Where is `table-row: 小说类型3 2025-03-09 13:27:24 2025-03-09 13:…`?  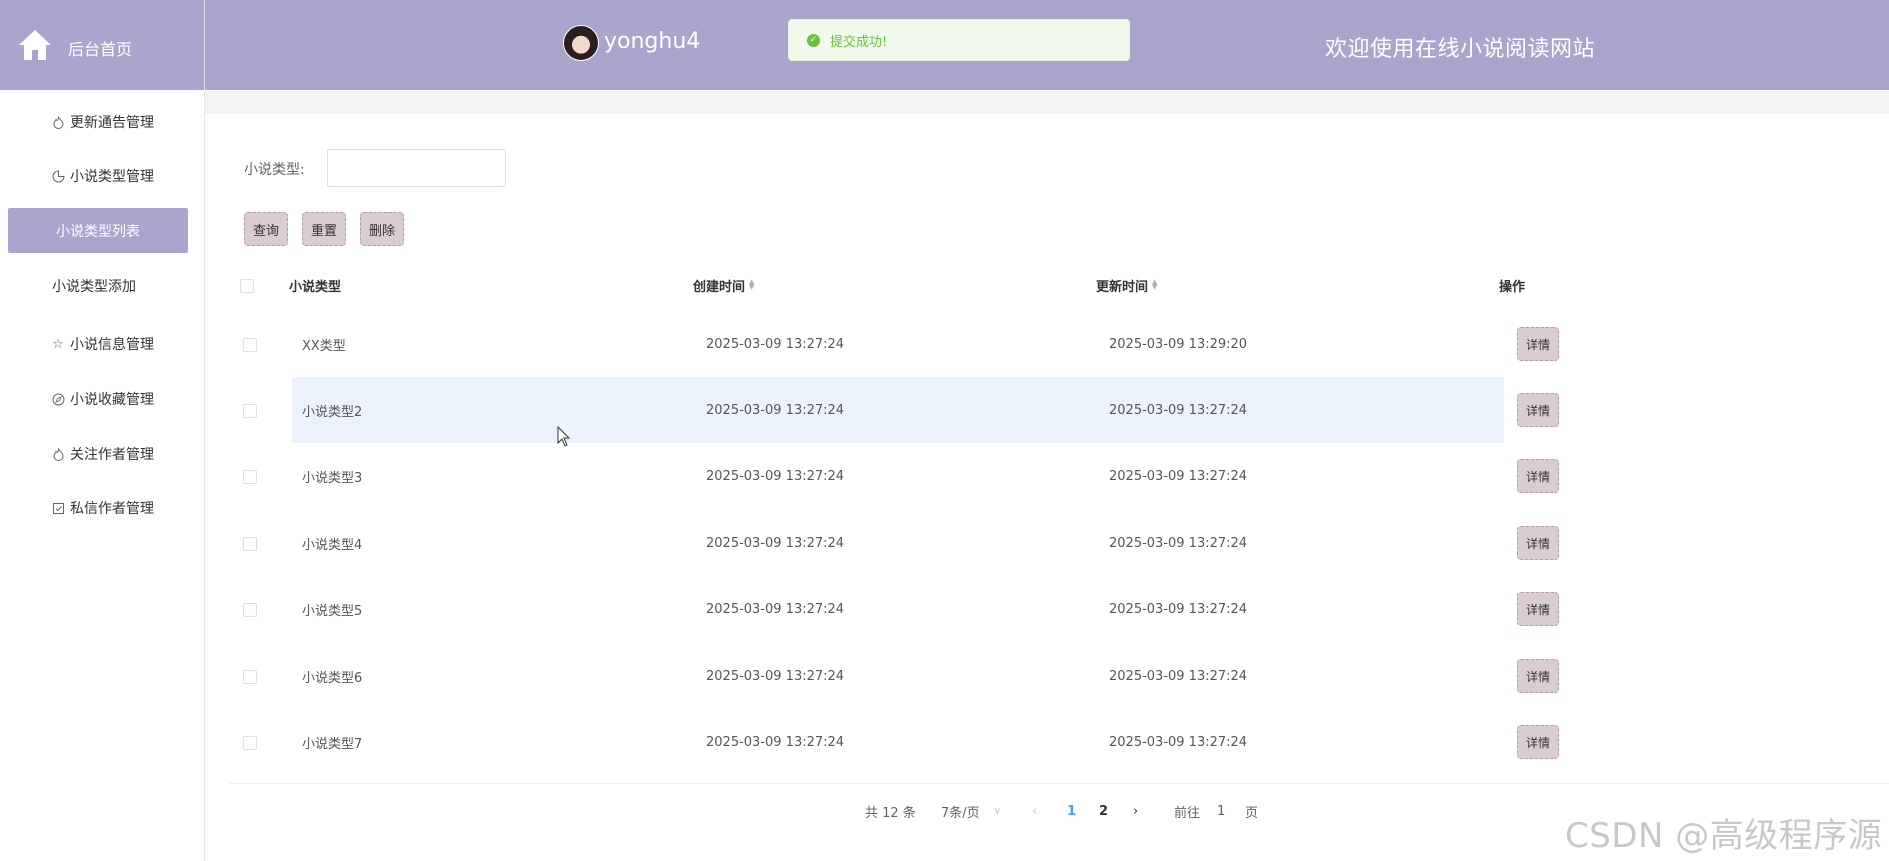 table-row: 小说类型3 2025-03-09 13:27:24 2025-03-09 13:… is located at coordinates (1059, 476).